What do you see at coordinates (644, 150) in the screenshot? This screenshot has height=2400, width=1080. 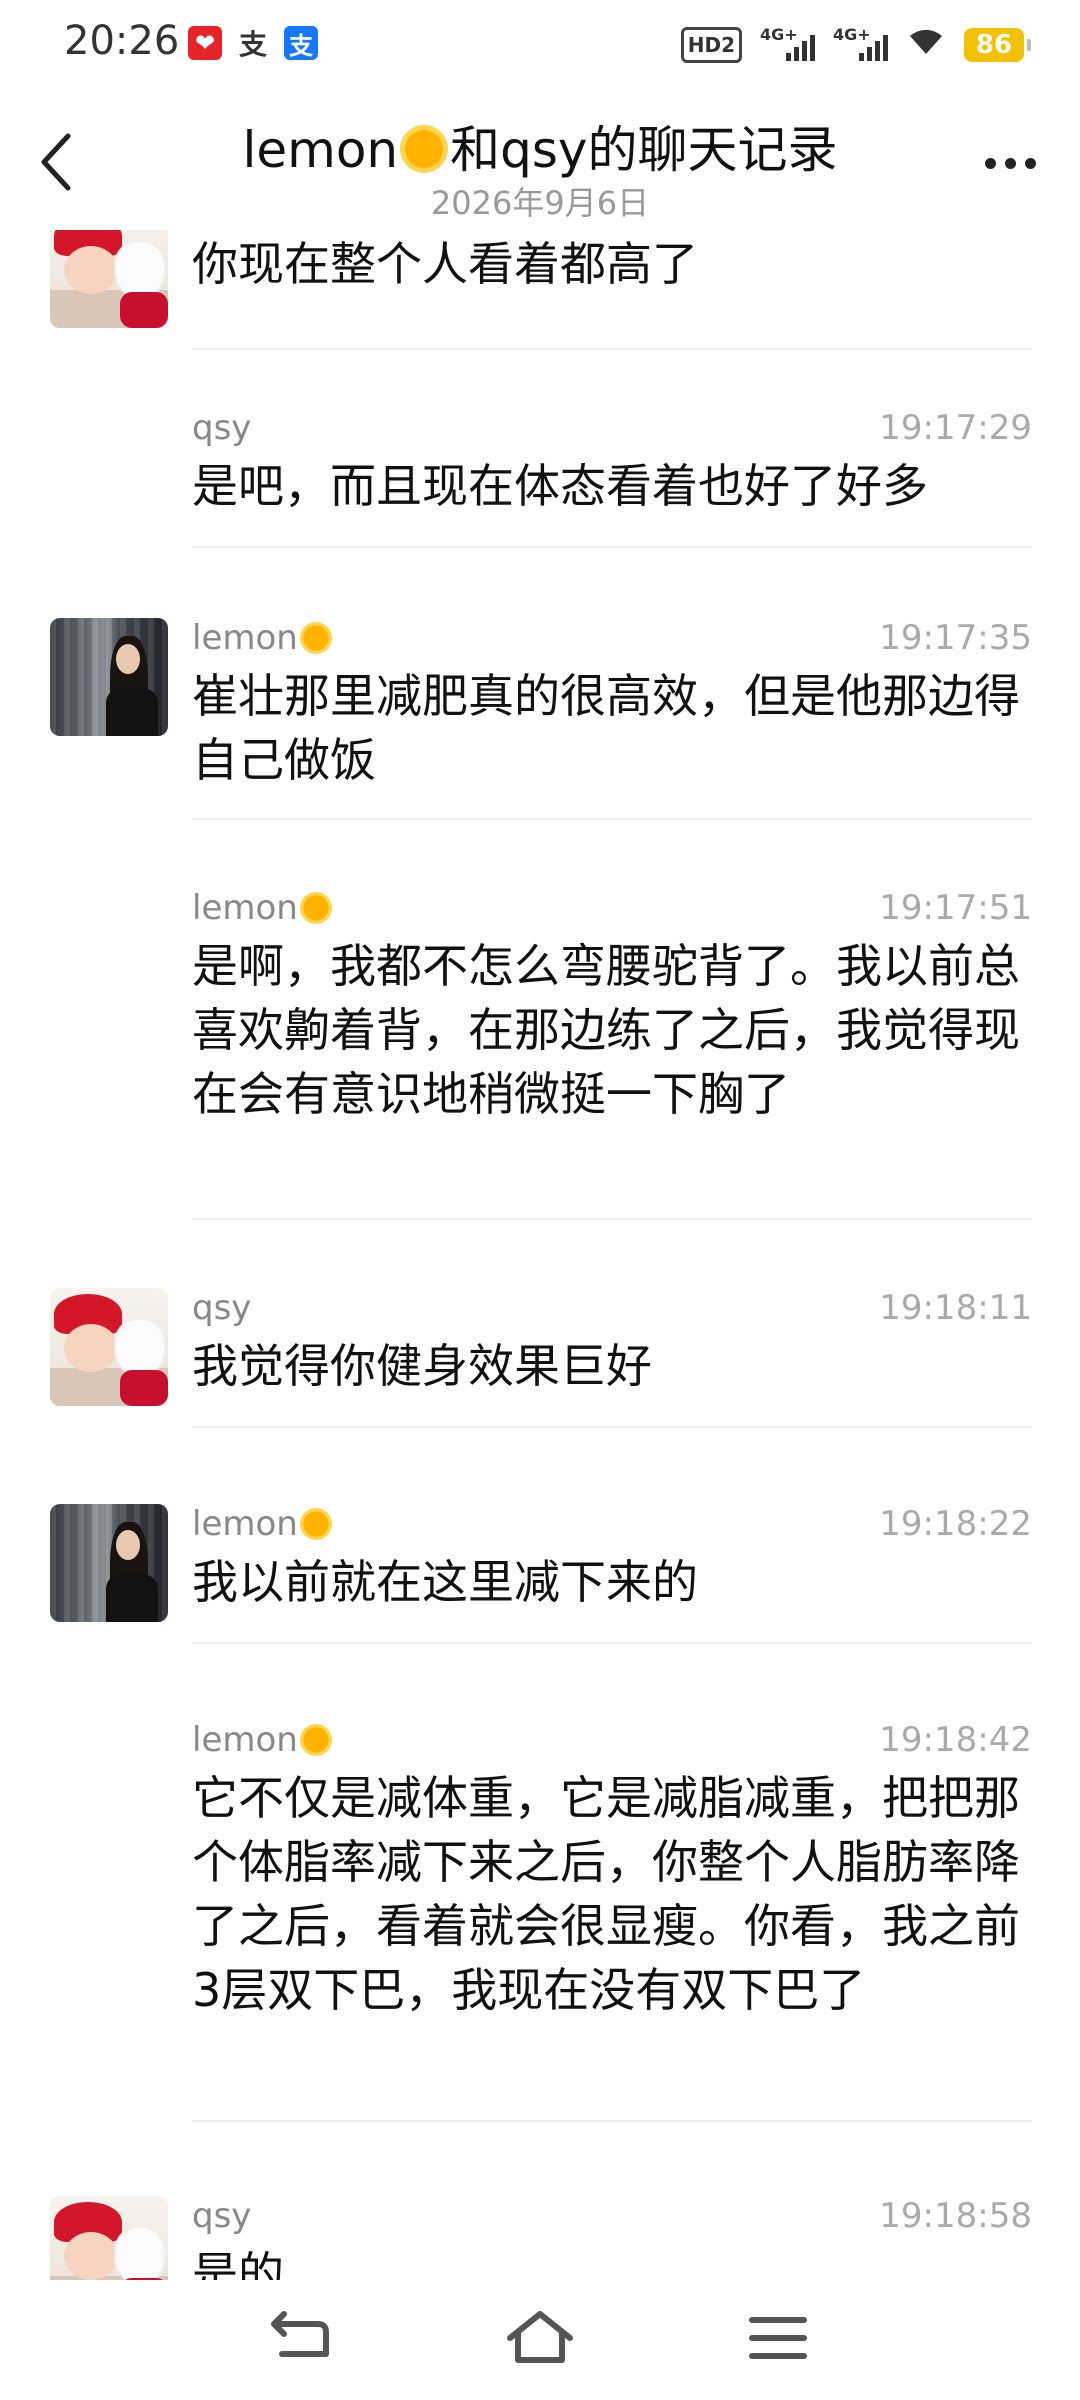 I see `title-suffix: 和qsy的聊天记录` at bounding box center [644, 150].